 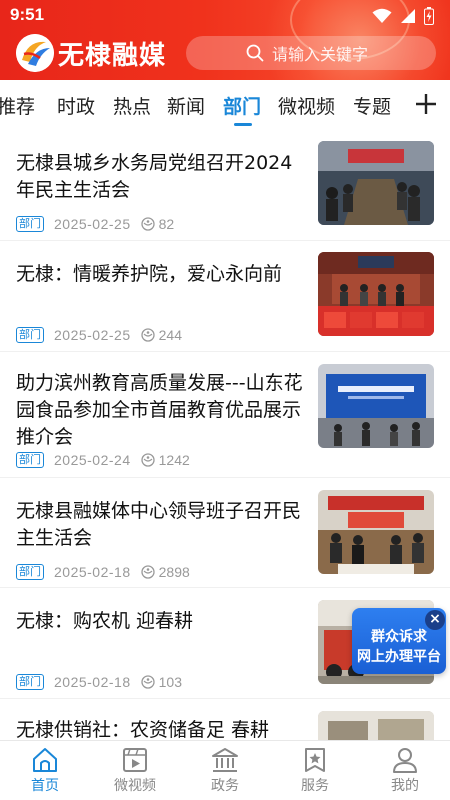 I want to click on tab-special: 专题, so click(x=372, y=105).